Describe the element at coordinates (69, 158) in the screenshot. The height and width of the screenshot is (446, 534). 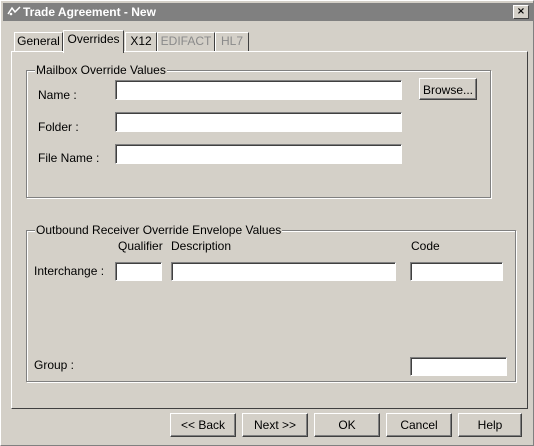
I see `file-name-label: File Name :` at that location.